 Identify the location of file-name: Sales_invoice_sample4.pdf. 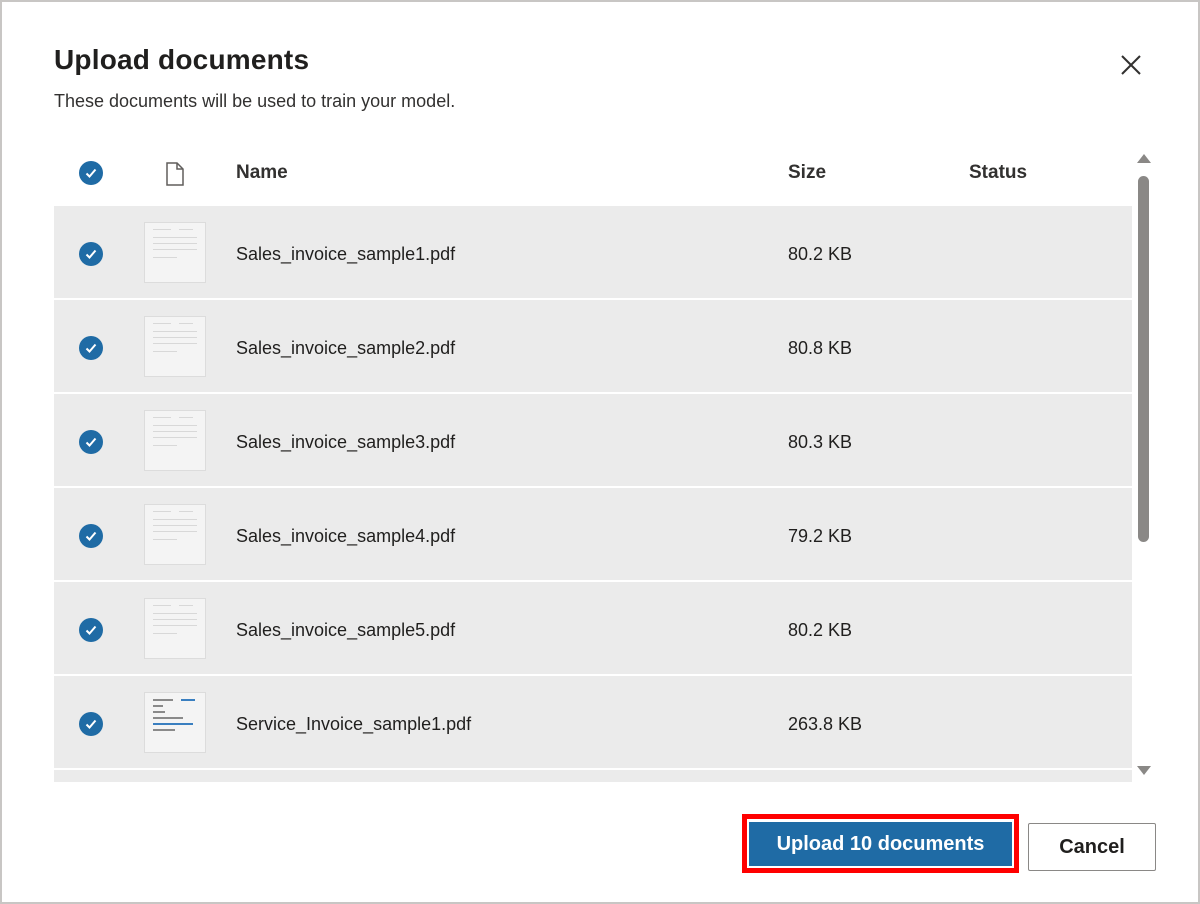
(346, 536).